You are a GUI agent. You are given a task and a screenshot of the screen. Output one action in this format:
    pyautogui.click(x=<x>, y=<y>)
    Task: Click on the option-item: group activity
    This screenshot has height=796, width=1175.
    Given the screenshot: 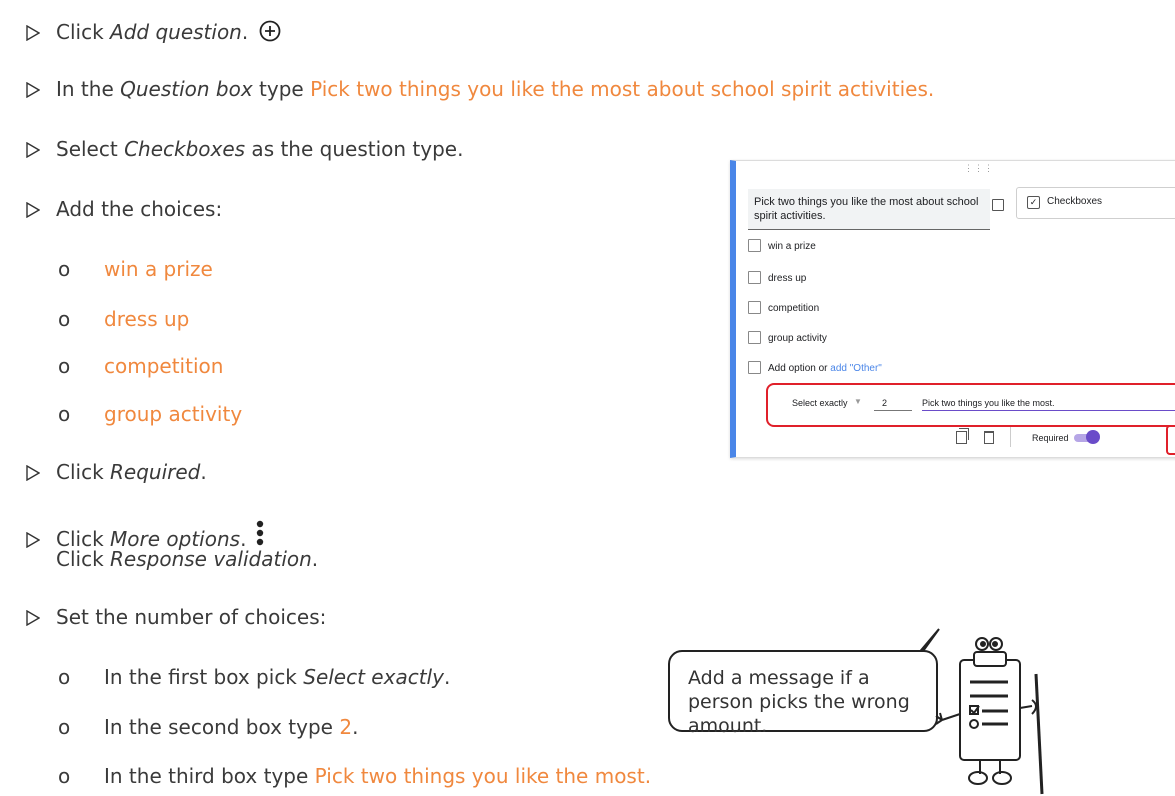 What is the action you would take?
    pyautogui.click(x=787, y=337)
    